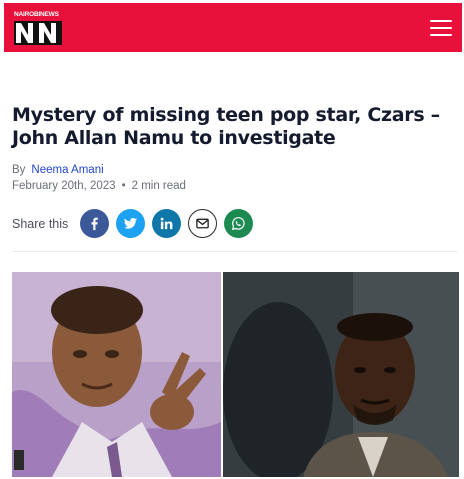  I want to click on article-meta: February 20th, 2023 • 2 min read, so click(99, 186).